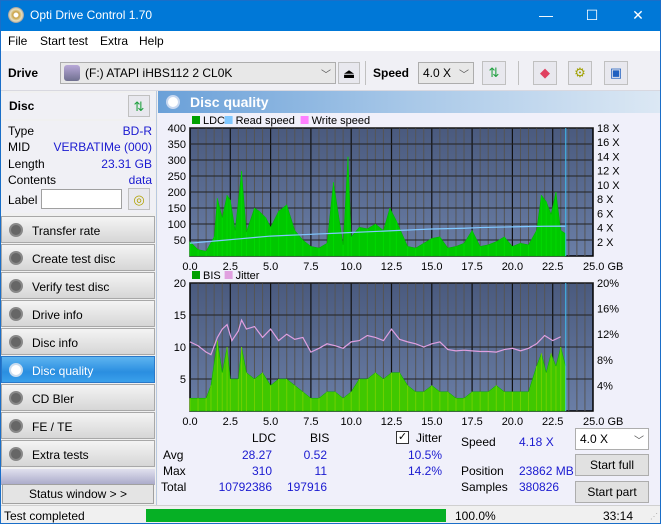 This screenshot has width=661, height=524. Describe the element at coordinates (546, 471) in the screenshot. I see `position-value: 23862 MB` at that location.